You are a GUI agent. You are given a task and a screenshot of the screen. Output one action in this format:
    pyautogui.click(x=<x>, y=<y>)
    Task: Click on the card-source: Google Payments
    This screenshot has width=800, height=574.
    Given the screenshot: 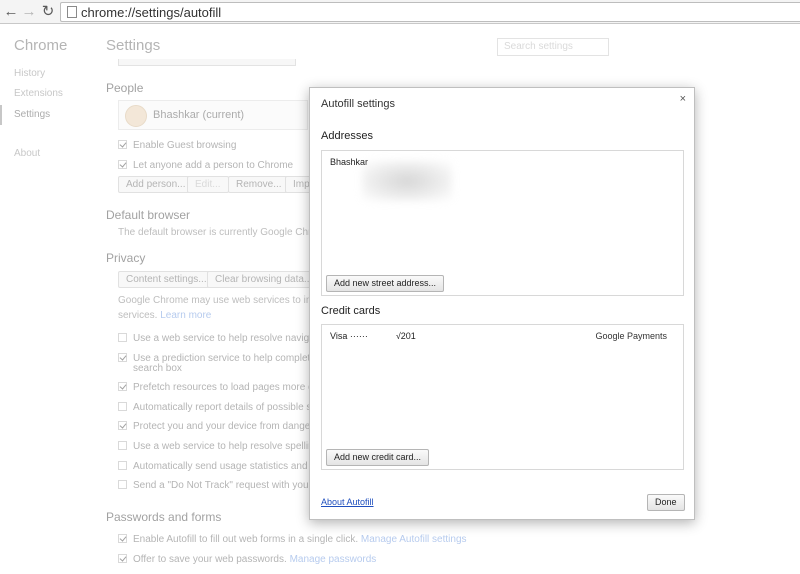 What is the action you would take?
    pyautogui.click(x=631, y=336)
    